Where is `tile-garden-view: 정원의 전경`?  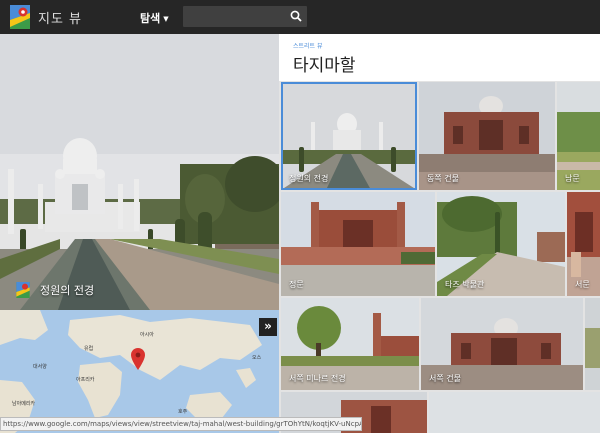 tile-garden-view: 정원의 전경 is located at coordinates (349, 136).